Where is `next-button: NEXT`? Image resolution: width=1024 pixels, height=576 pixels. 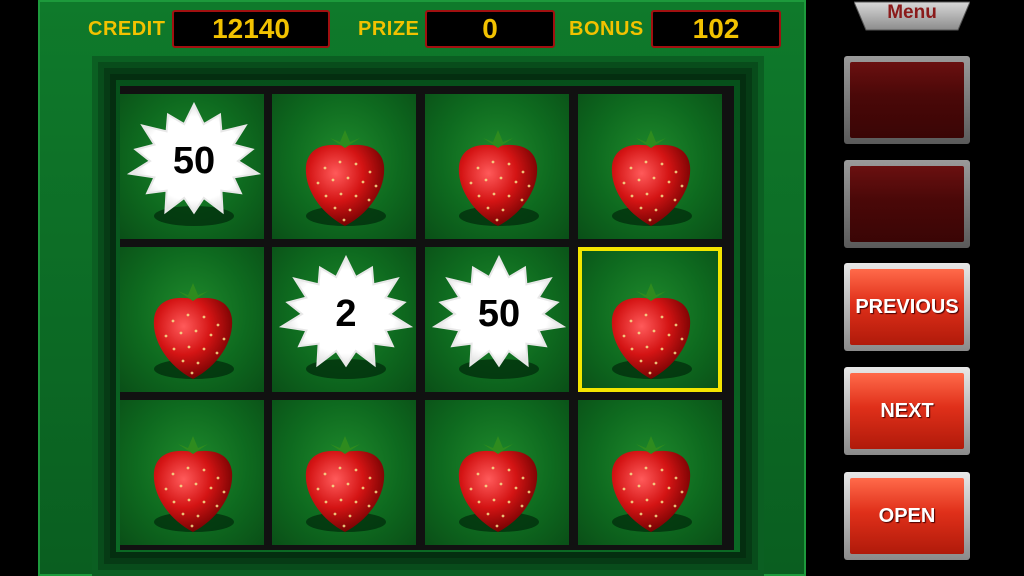 next-button: NEXT is located at coordinates (907, 411).